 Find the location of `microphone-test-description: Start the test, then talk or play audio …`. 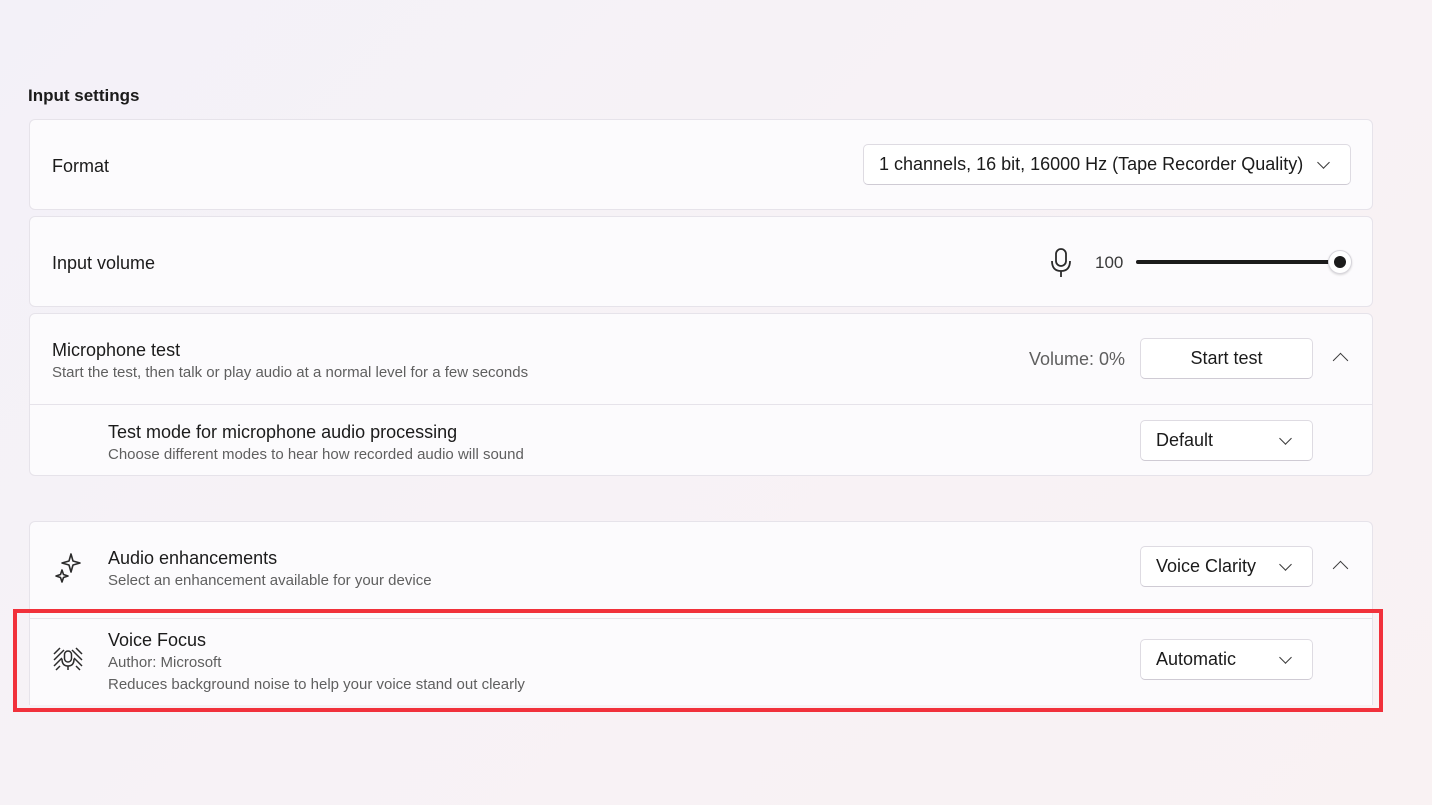

microphone-test-description: Start the test, then talk or play audio … is located at coordinates (290, 372).